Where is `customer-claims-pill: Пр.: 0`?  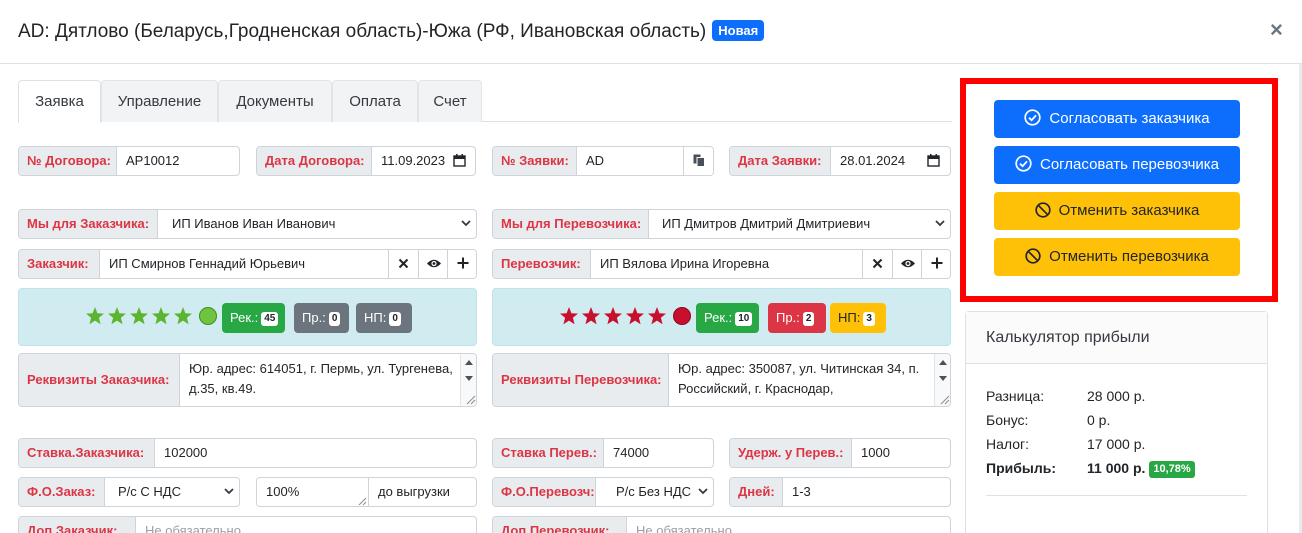 customer-claims-pill: Пр.: 0 is located at coordinates (321, 318).